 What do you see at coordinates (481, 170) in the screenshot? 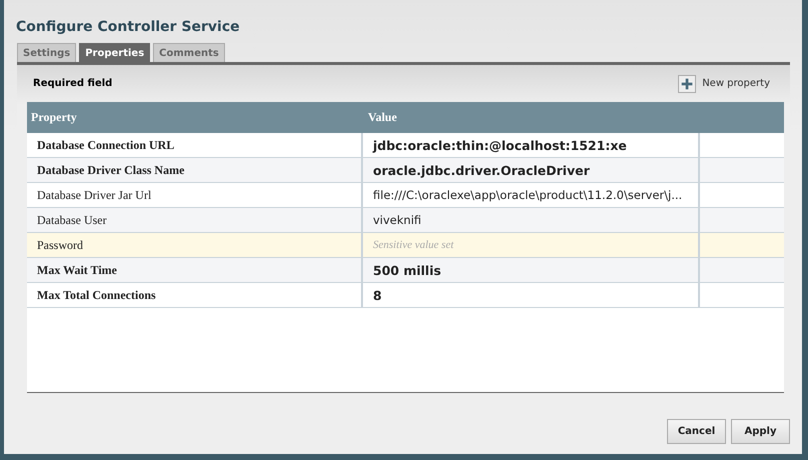
I see `property-value: oracle.jdbc.driver.OracleDriver` at bounding box center [481, 170].